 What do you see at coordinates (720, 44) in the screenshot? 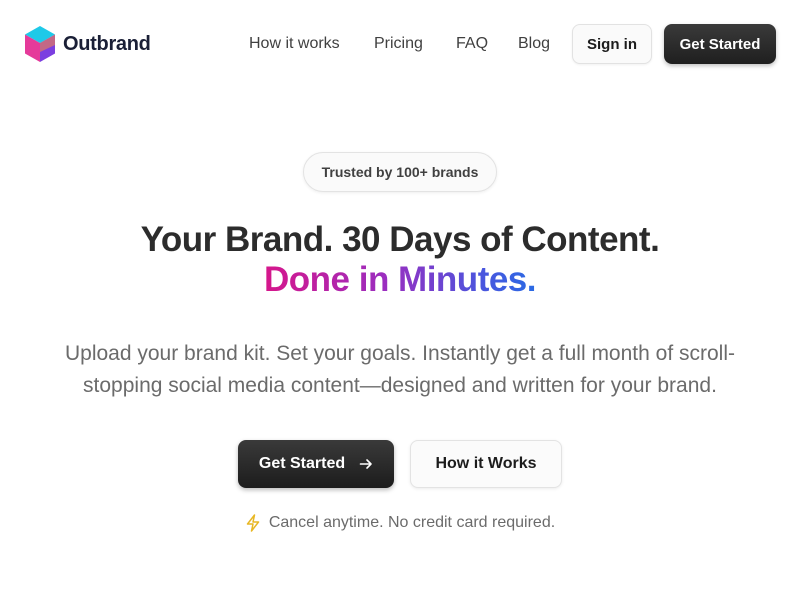
I see `header-get-started-button: Get Started` at bounding box center [720, 44].